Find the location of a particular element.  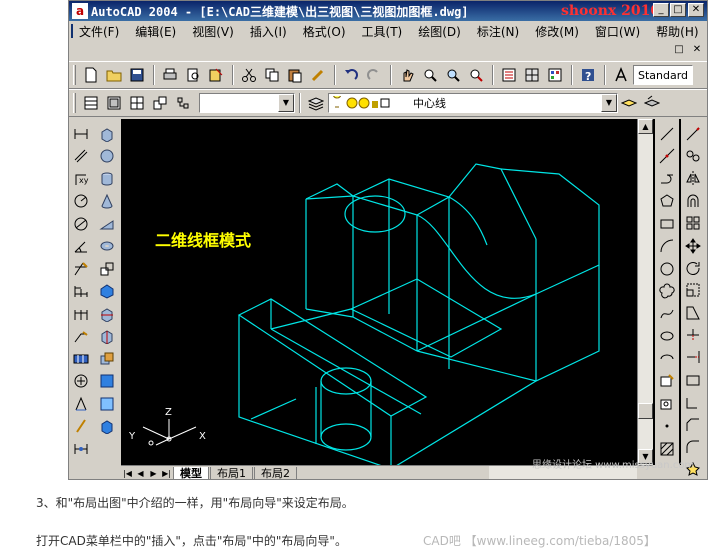

new-file-icon is located at coordinates (91, 75).